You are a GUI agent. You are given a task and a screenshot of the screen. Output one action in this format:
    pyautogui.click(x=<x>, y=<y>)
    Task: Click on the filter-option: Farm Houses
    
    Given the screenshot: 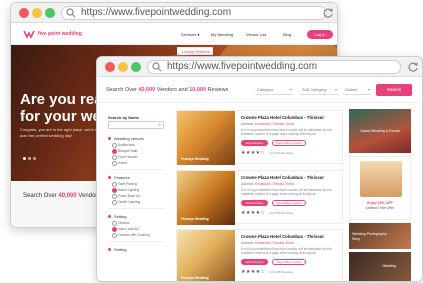 What is the action you would take?
    pyautogui.click(x=124, y=157)
    